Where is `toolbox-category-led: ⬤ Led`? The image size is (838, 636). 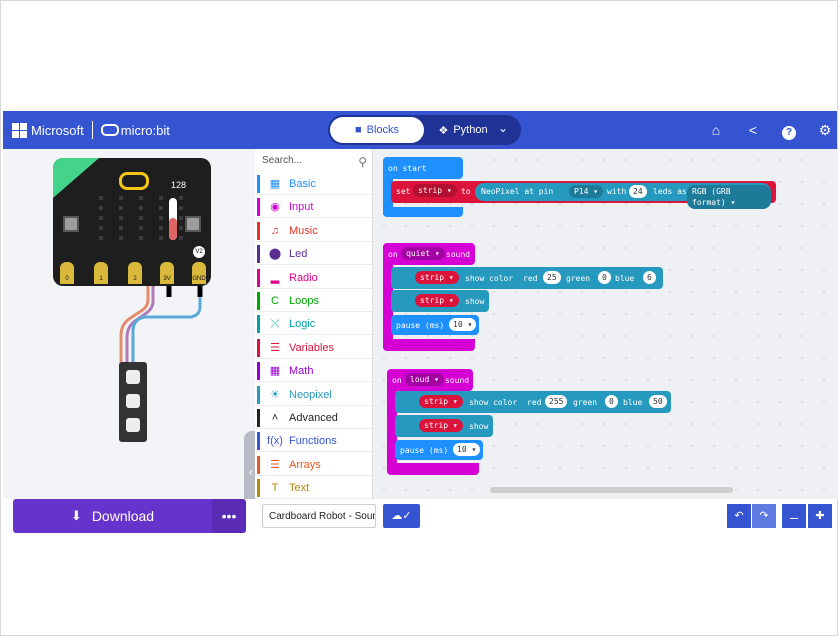
toolbox-category-led: ⬤ Led is located at coordinates (313, 254).